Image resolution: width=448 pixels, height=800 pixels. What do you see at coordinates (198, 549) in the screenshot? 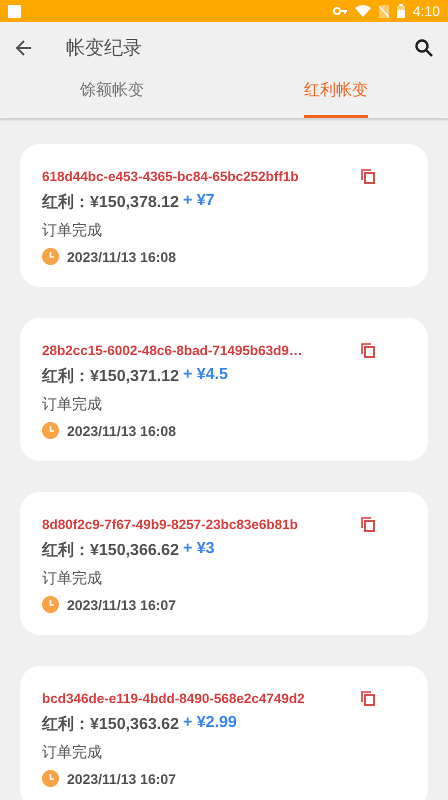
I see `bonus-change: + ¥3` at bounding box center [198, 549].